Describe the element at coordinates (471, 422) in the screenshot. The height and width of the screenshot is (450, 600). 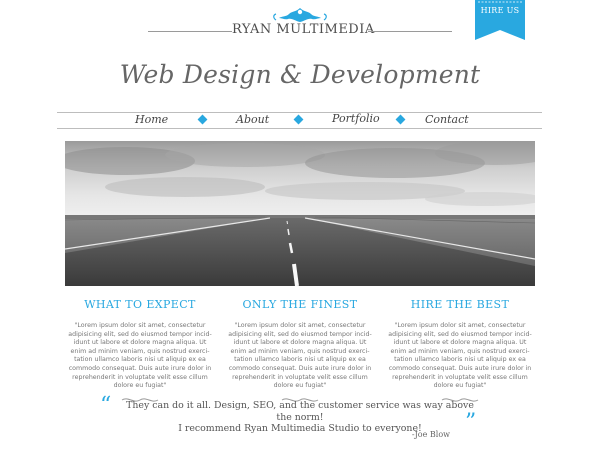
I see `close-quote-icon: ”` at that location.